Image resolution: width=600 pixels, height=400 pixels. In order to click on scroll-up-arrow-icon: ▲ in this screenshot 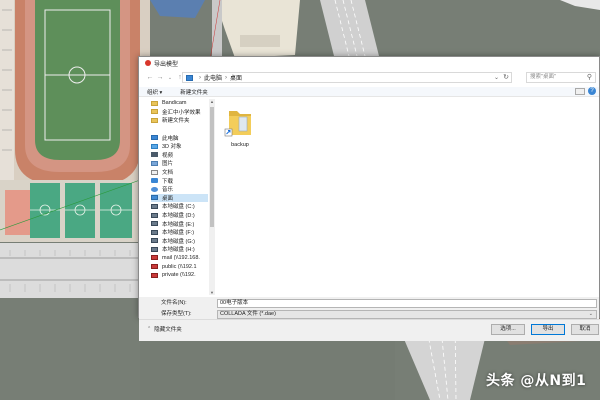, I will do `click(212, 101)`.